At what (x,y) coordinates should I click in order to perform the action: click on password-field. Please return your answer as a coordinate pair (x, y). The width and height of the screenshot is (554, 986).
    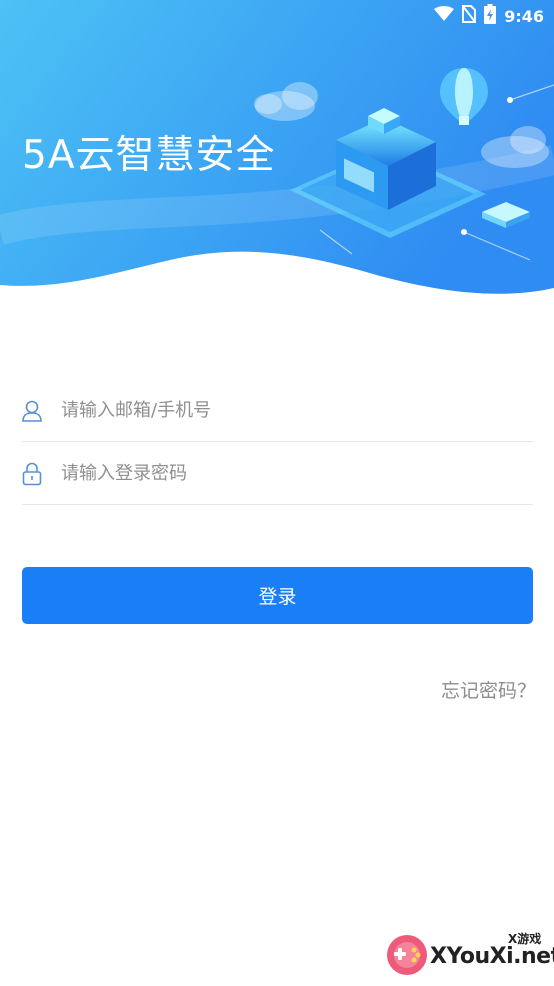
    Looking at the image, I should click on (277, 474).